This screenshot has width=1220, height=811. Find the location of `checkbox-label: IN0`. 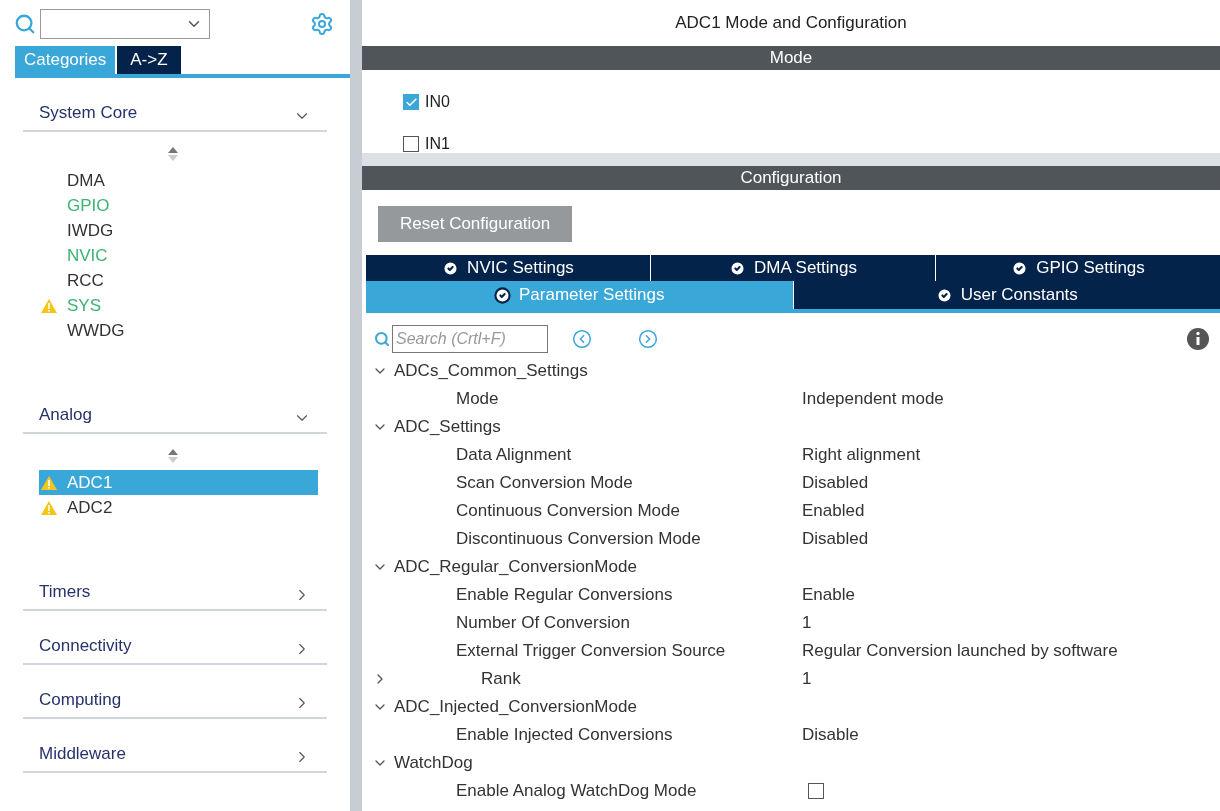

checkbox-label: IN0 is located at coordinates (437, 102).